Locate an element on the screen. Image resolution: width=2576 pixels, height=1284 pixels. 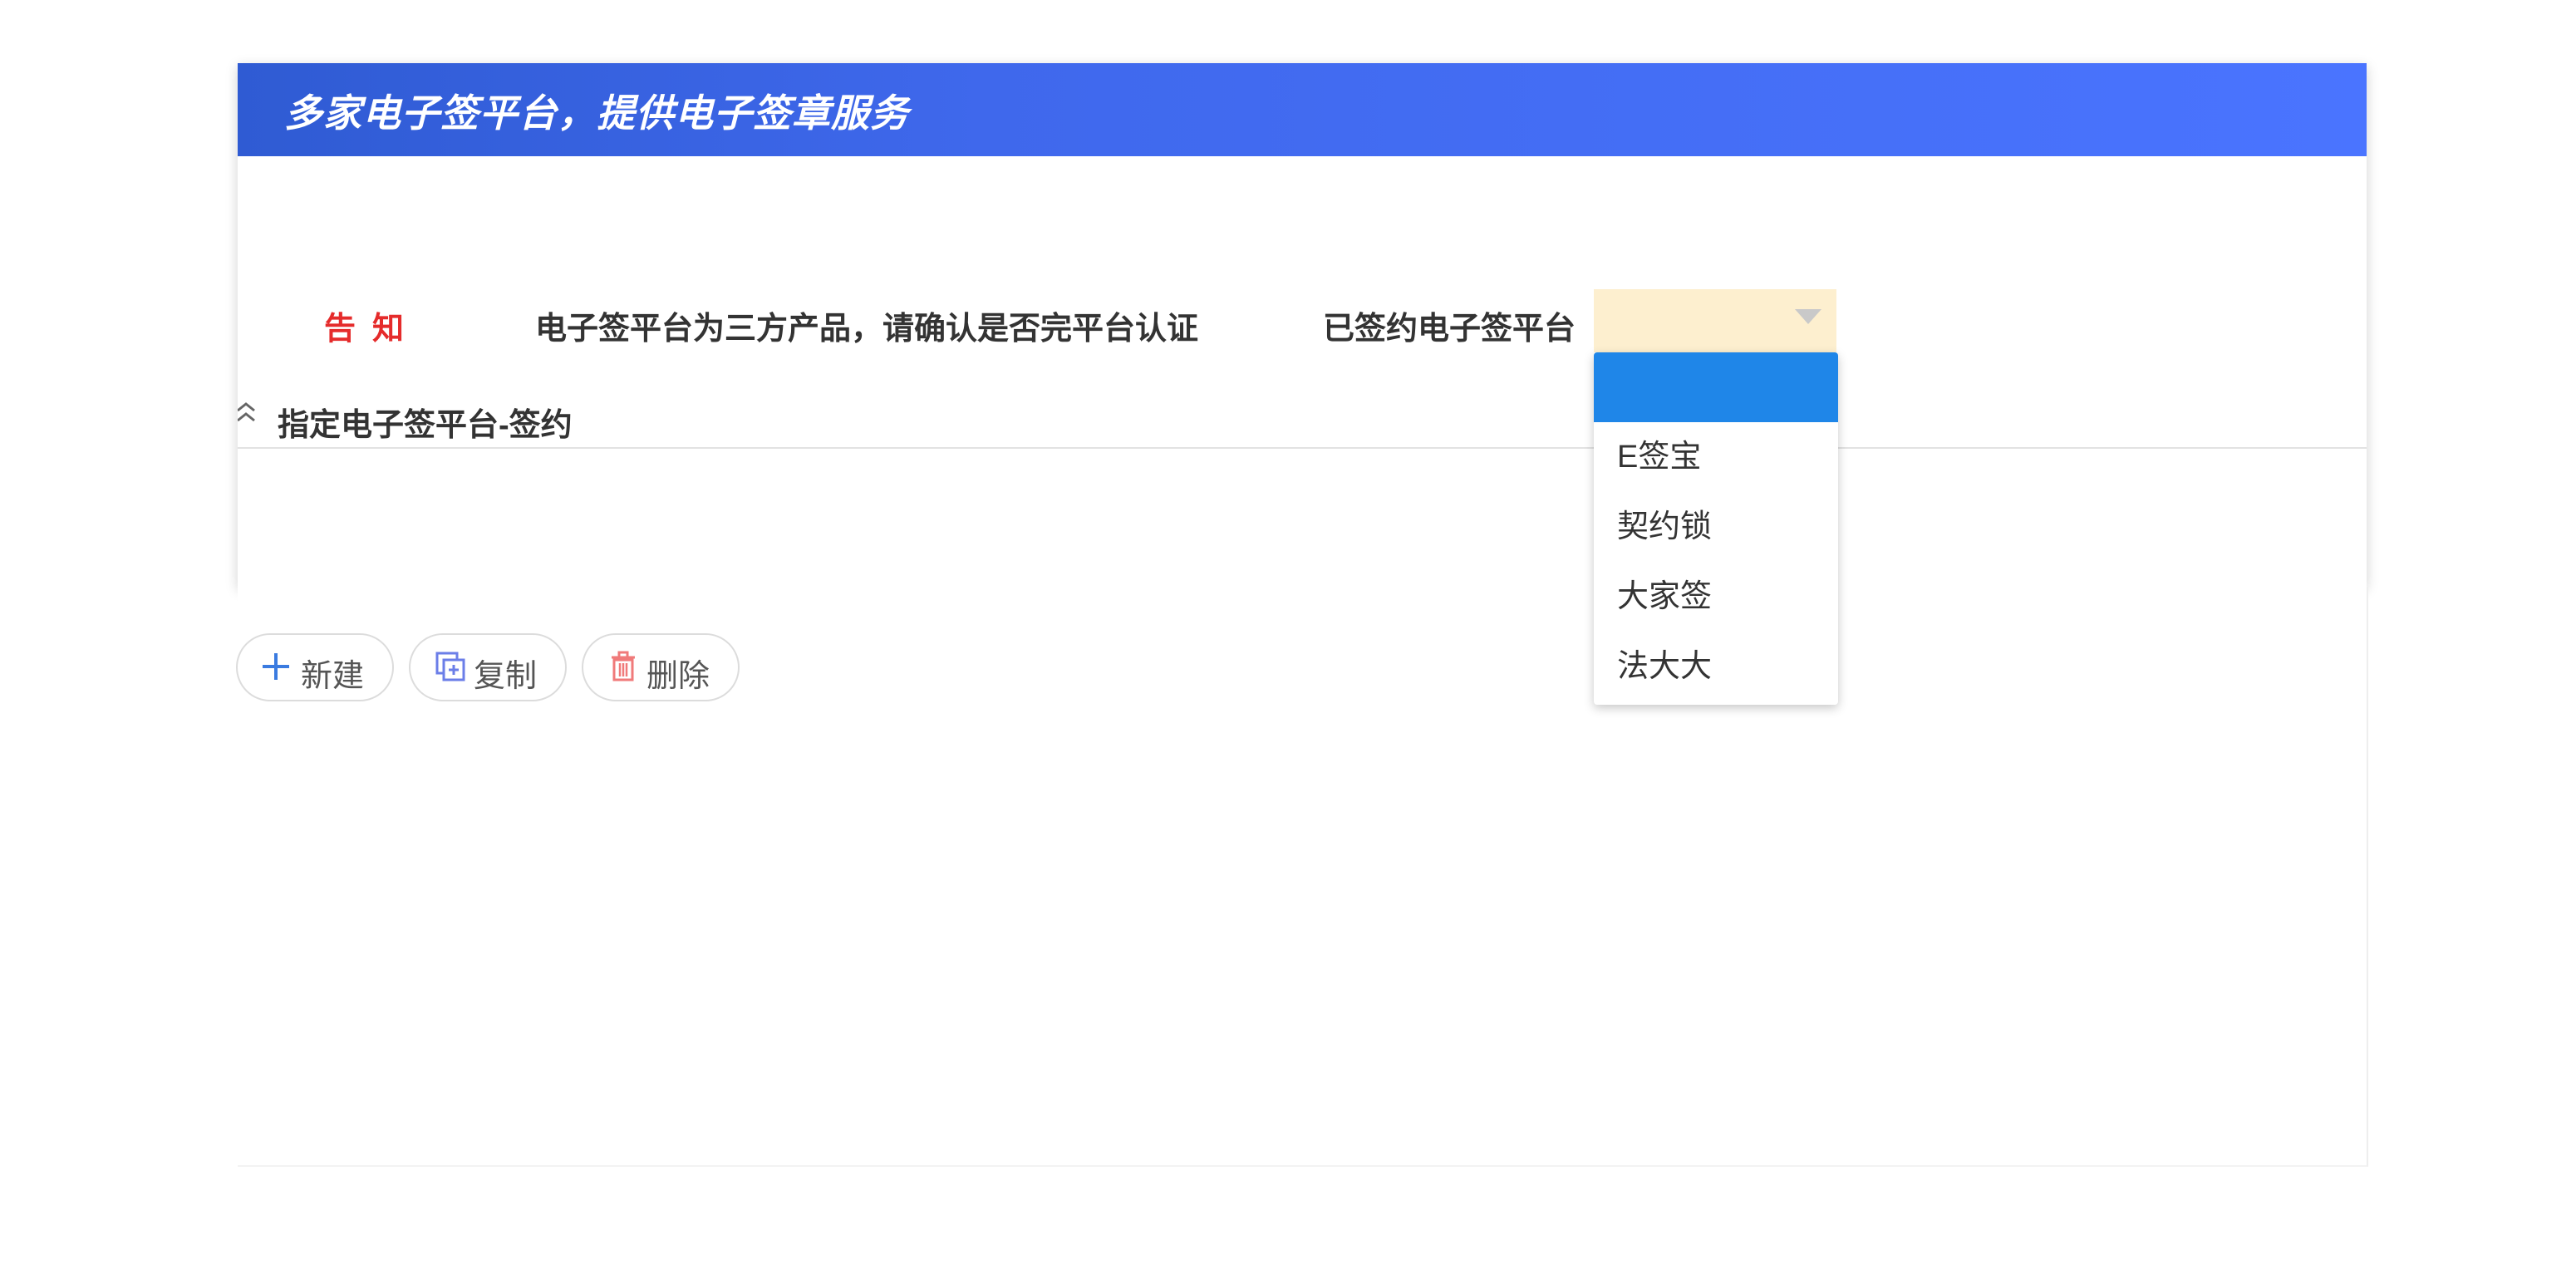
dropdown-option-esign: E签宝 is located at coordinates (1716, 457).